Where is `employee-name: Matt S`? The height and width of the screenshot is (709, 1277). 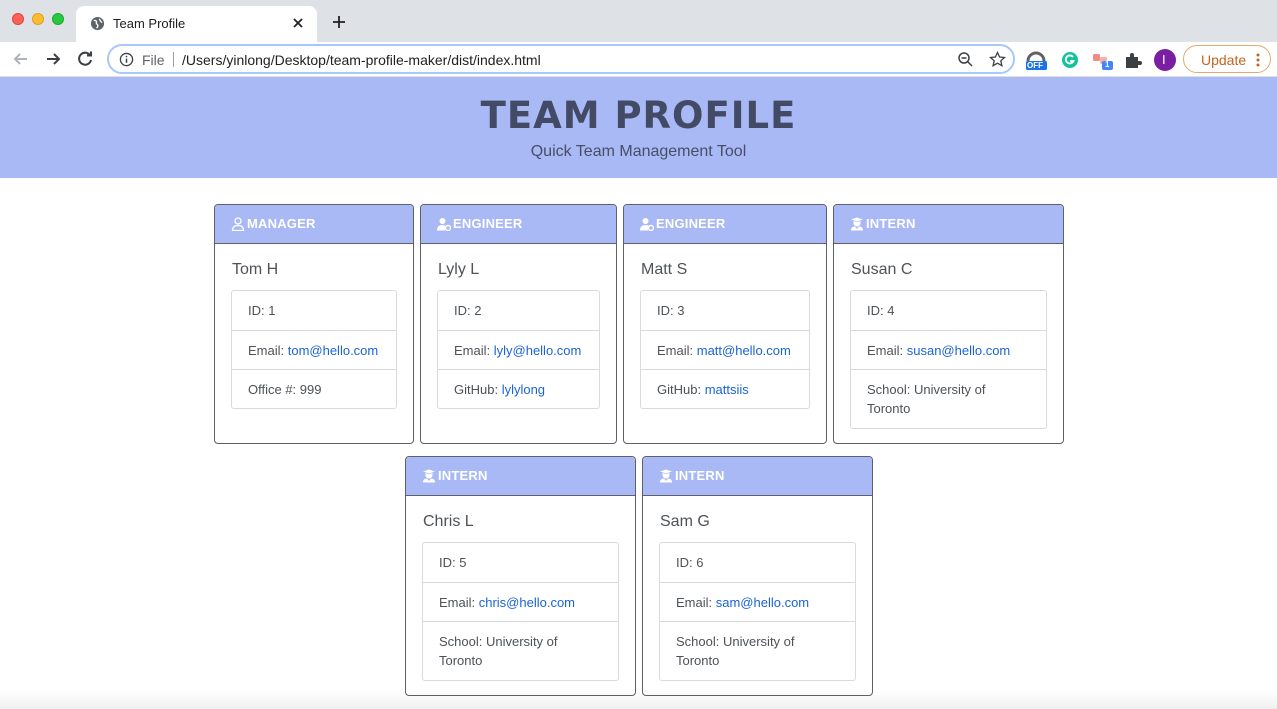
employee-name: Matt S is located at coordinates (664, 269).